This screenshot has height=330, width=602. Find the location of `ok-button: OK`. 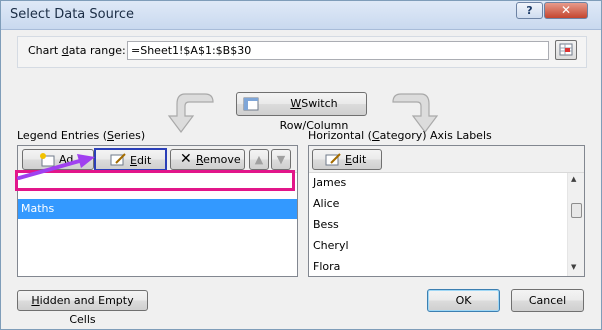

ok-button: OK is located at coordinates (463, 300).